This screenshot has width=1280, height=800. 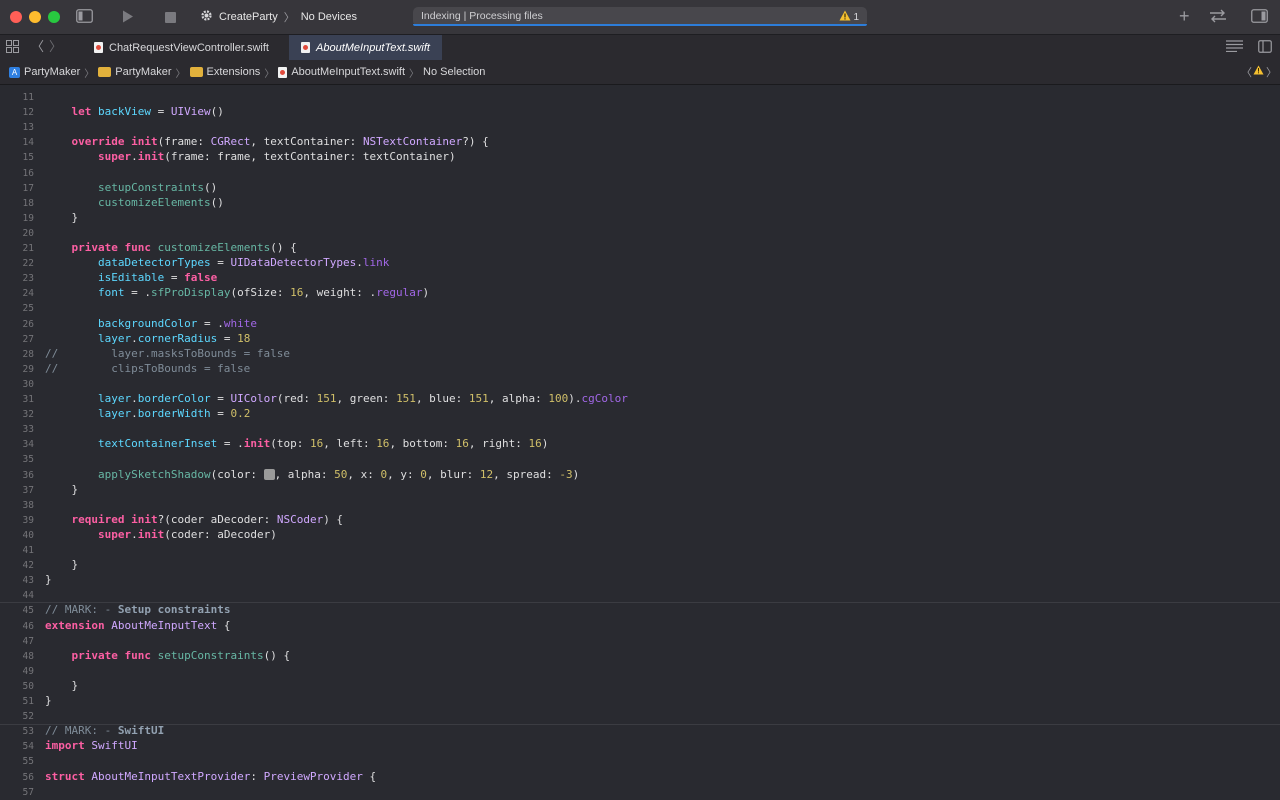 What do you see at coordinates (157, 278) in the screenshot?
I see `code-text: isEditable = false` at bounding box center [157, 278].